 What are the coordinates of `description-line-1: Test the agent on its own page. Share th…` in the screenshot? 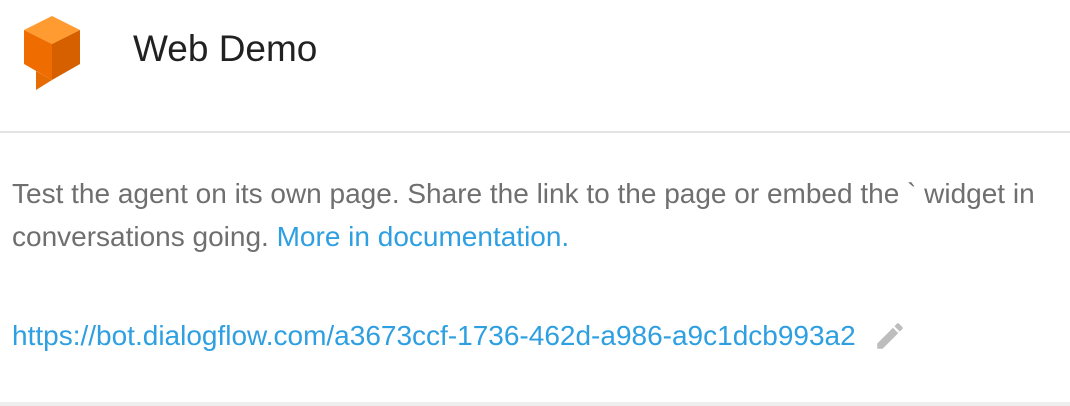 It's located at (523, 193).